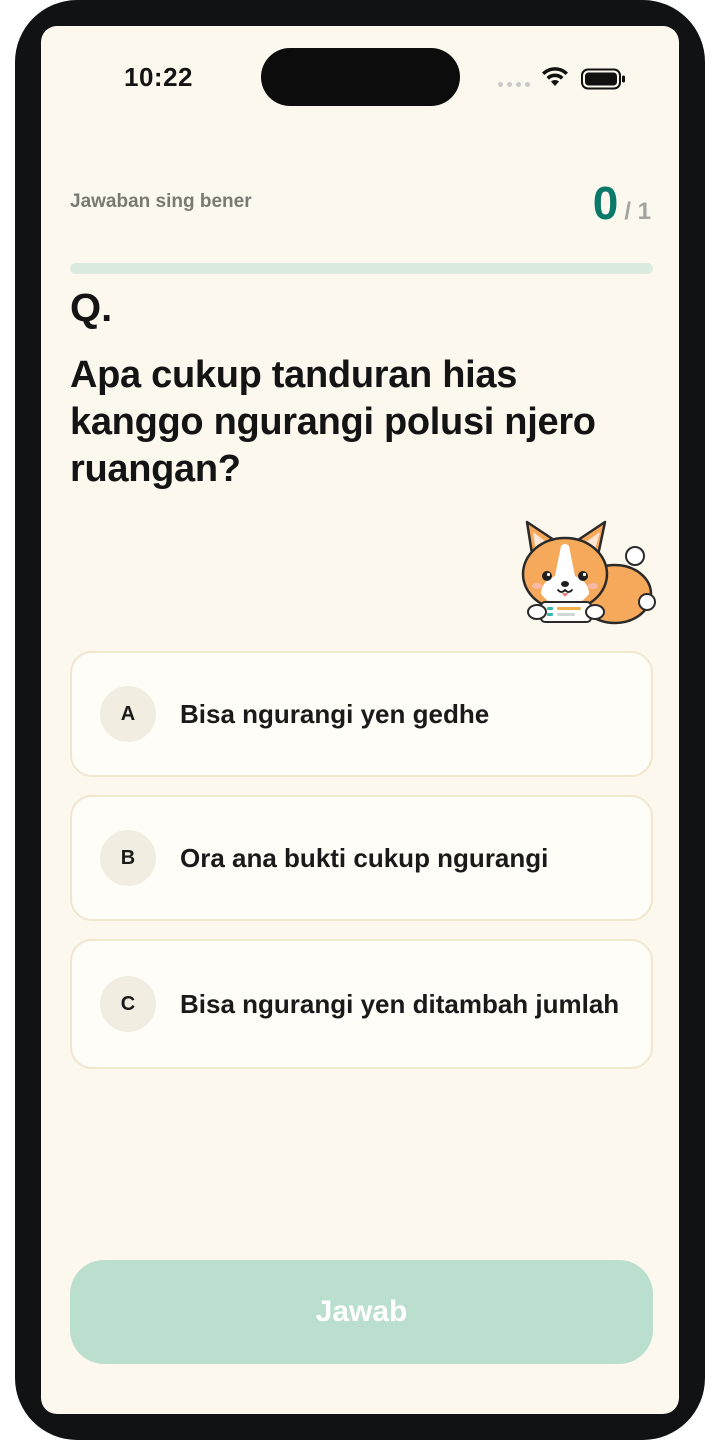  Describe the element at coordinates (128, 714) in the screenshot. I see `option-letter-badge: A` at that location.